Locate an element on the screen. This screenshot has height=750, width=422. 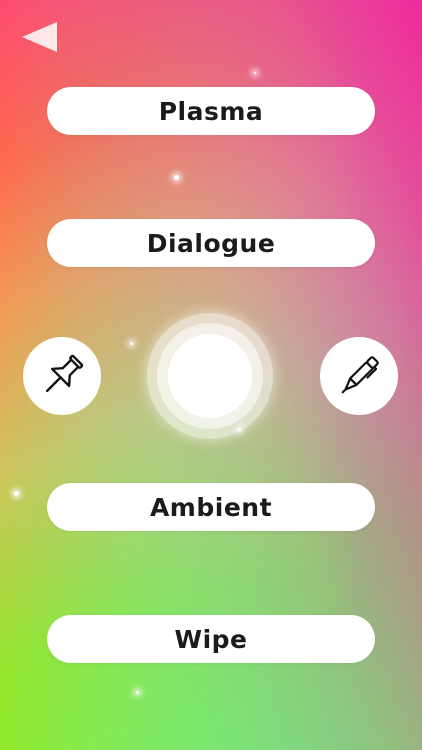
dialogue-button-label: Dialogue is located at coordinates (211, 243).